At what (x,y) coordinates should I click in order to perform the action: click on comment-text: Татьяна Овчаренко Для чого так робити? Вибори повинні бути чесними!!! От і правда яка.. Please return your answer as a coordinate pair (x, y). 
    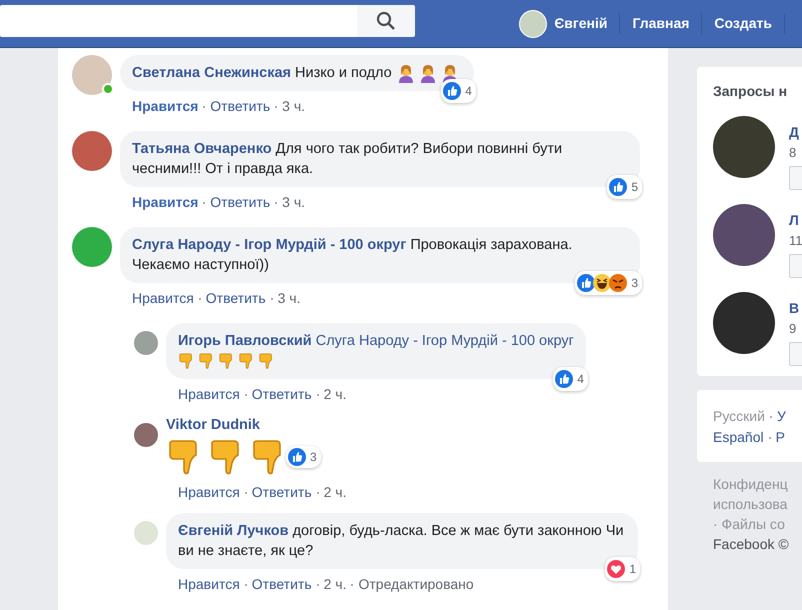
    Looking at the image, I should click on (348, 160).